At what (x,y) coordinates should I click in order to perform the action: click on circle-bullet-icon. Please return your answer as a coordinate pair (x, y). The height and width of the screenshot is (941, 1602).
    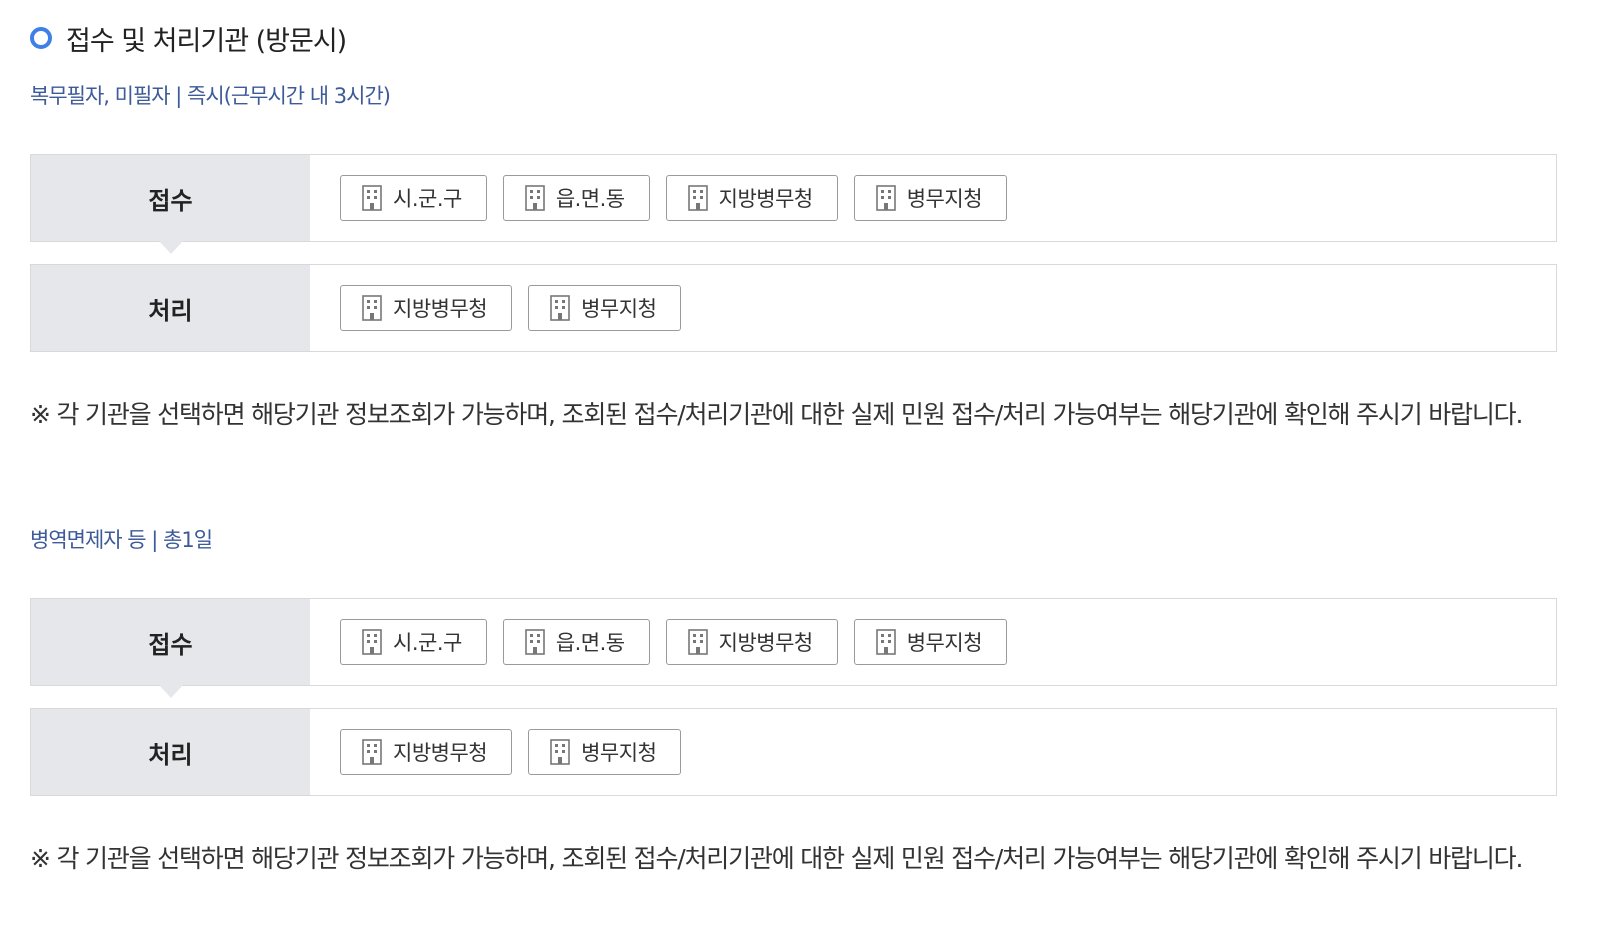
    Looking at the image, I should click on (41, 38).